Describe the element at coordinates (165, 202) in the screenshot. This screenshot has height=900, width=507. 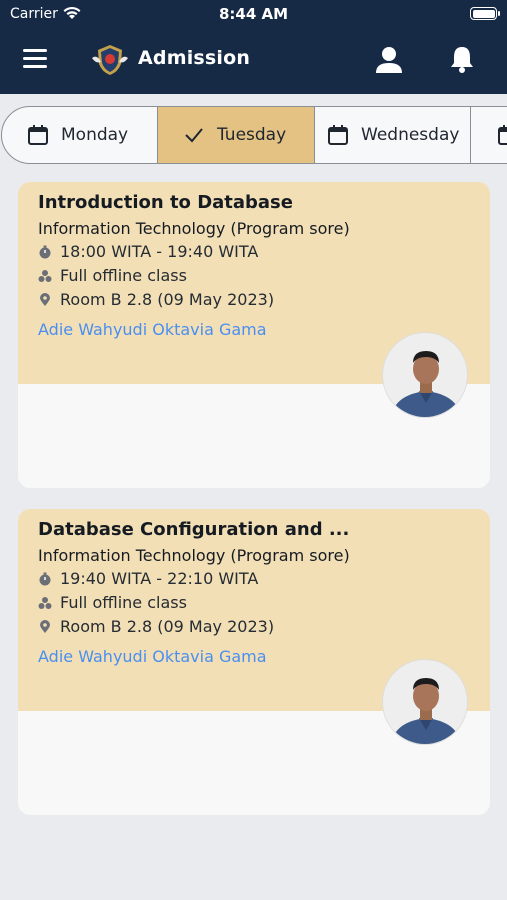
I see `course-title: Introduction to Database` at that location.